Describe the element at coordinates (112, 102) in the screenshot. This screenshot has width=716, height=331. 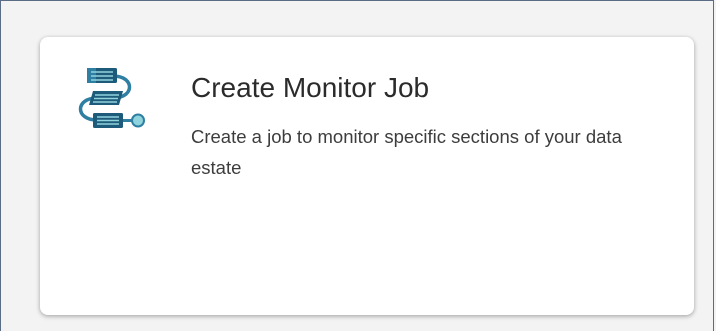
I see `monitor-job-workflow-icon` at that location.